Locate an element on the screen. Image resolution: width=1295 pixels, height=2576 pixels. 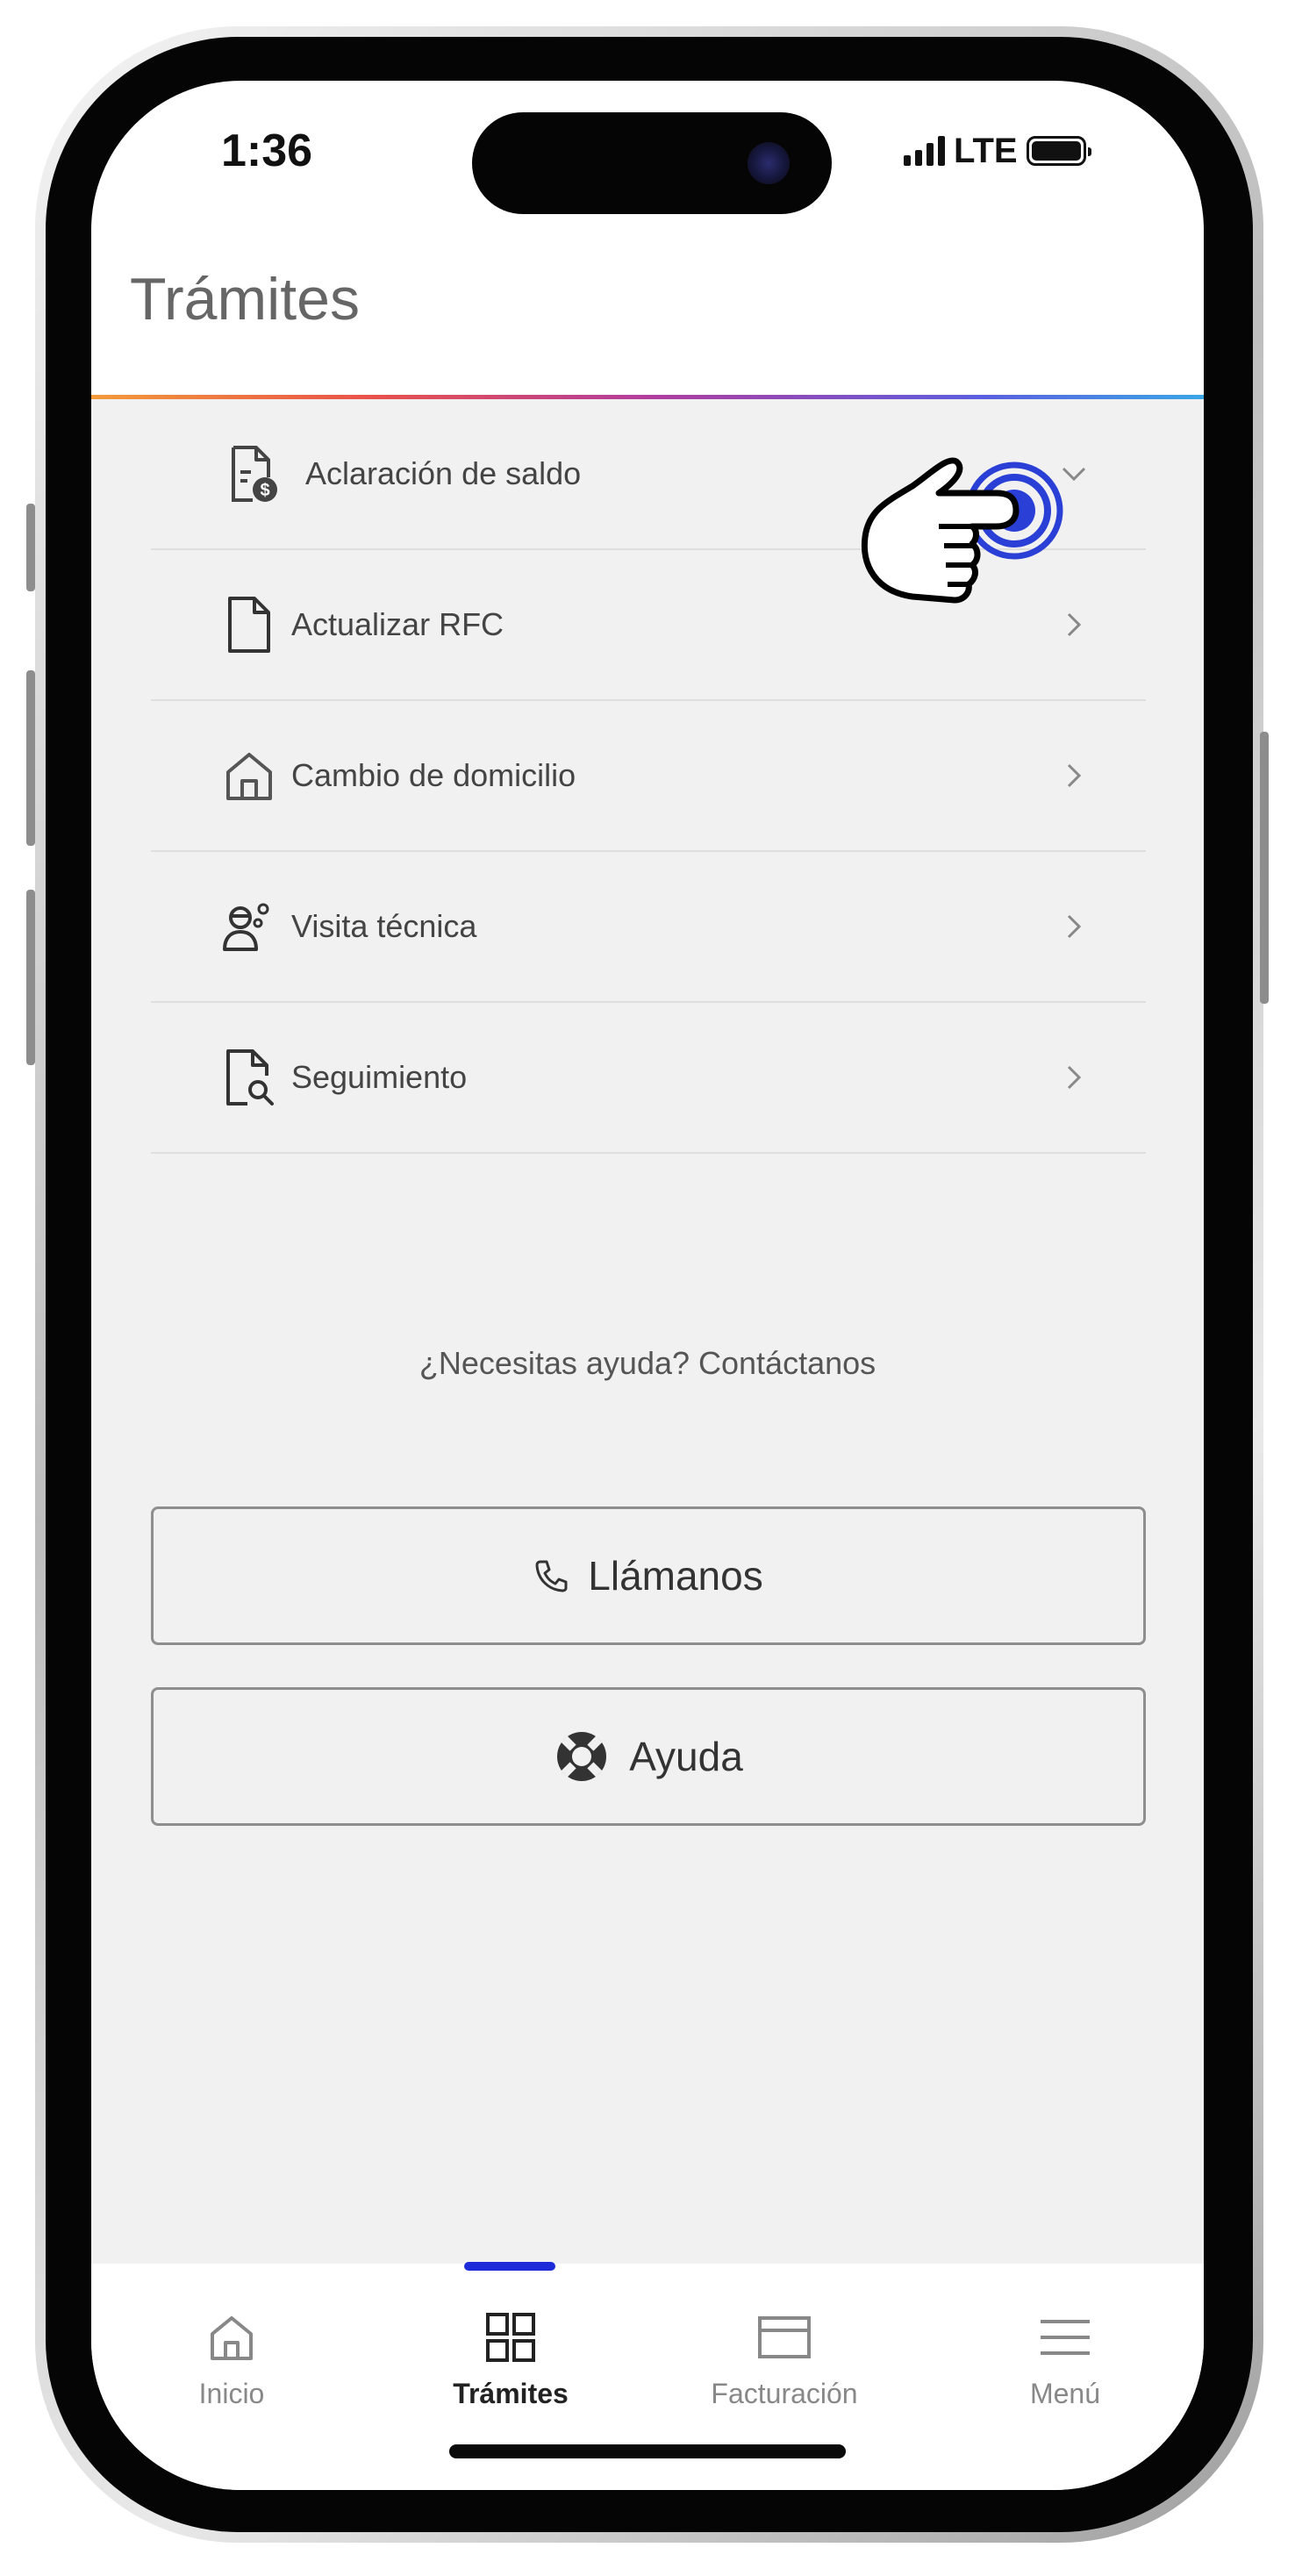
tab-label: Facturación is located at coordinates (784, 2393).